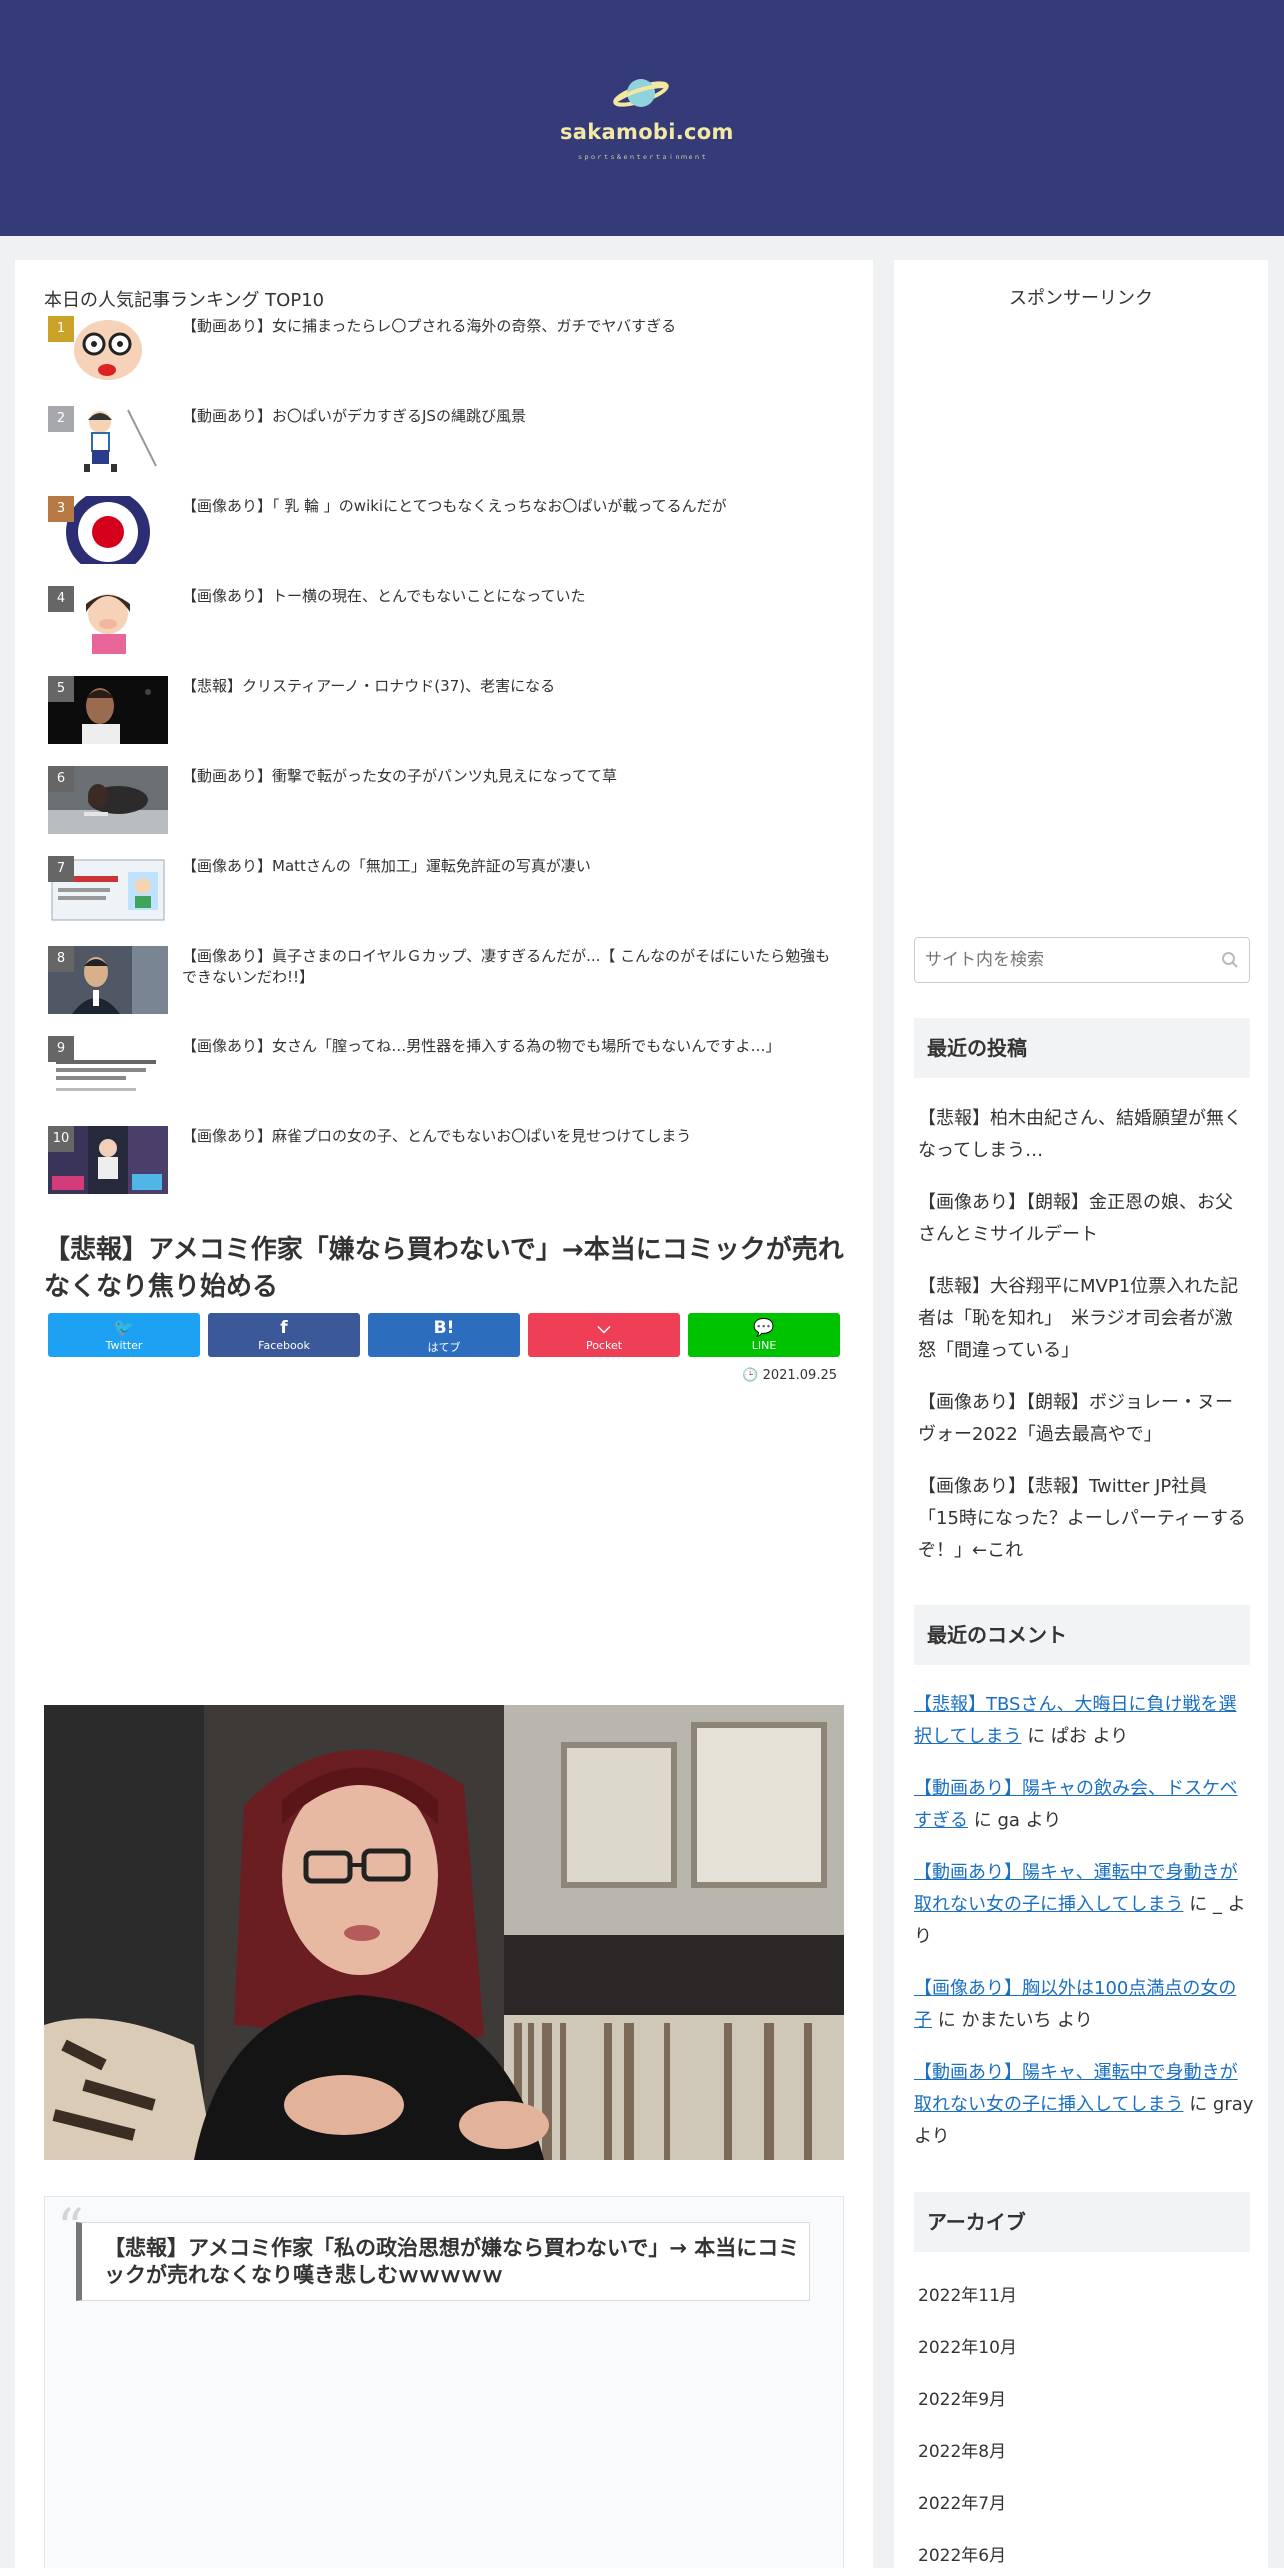  I want to click on facebook-share-button: f Facebook, so click(284, 1335).